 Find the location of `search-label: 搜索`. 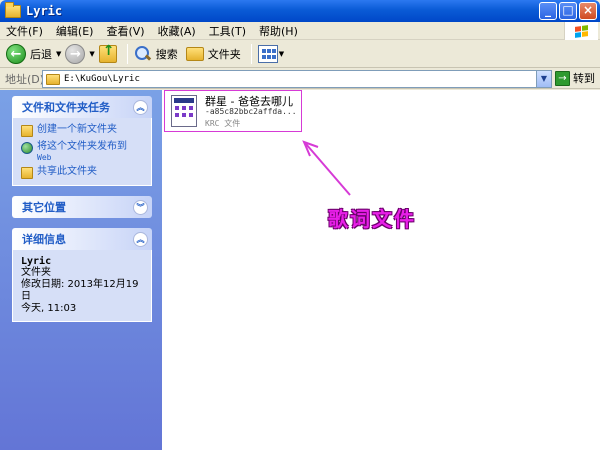

search-label: 搜索 is located at coordinates (166, 54).